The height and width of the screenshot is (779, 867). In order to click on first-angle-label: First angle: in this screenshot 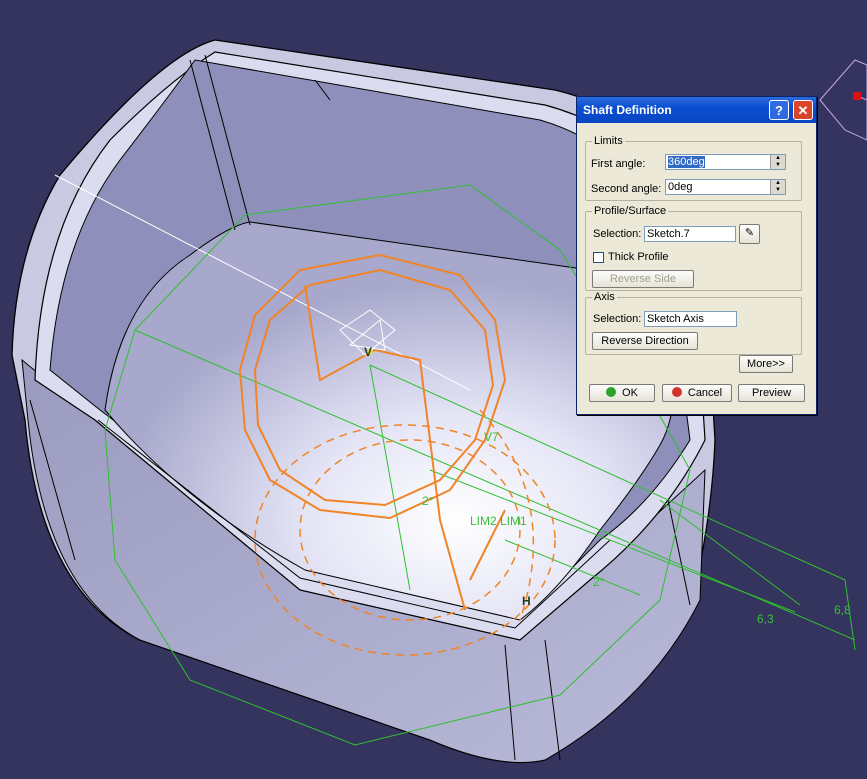, I will do `click(618, 164)`.